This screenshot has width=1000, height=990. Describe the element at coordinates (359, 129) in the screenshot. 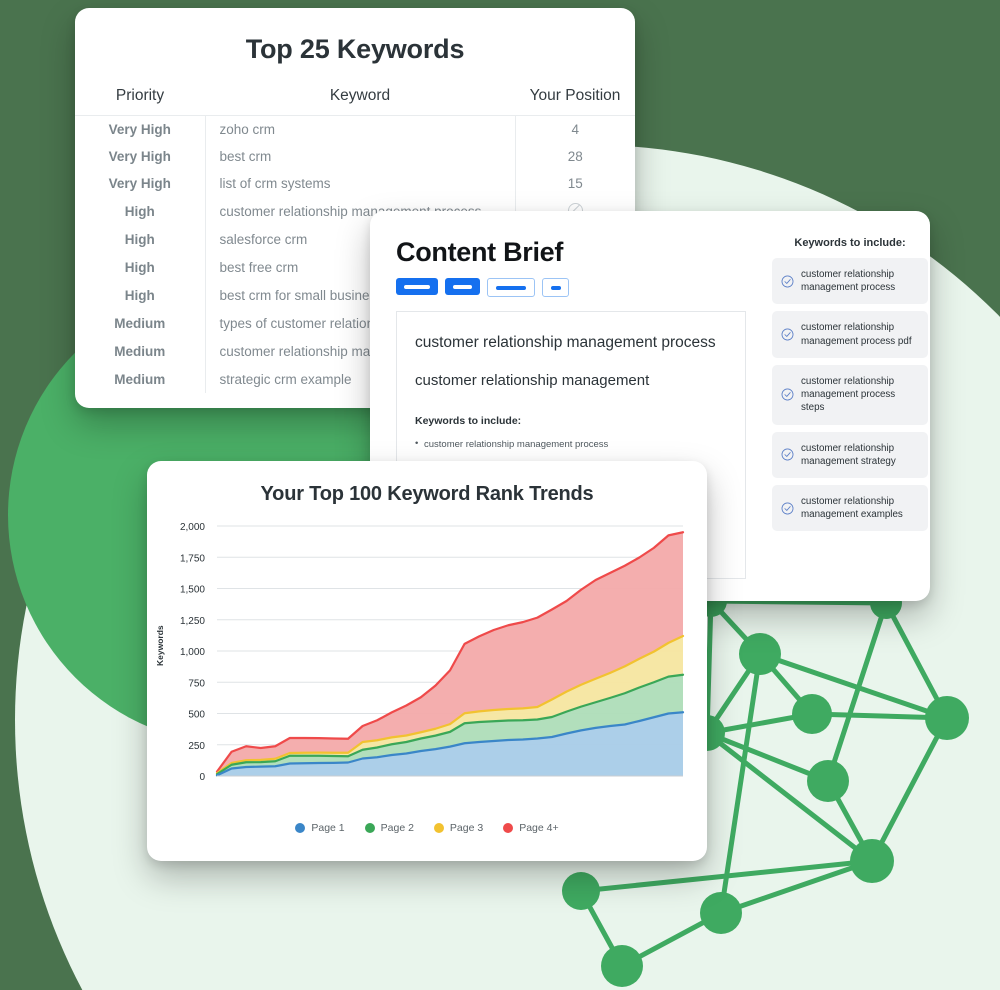

I see `keyword-cell: zoho crm` at that location.